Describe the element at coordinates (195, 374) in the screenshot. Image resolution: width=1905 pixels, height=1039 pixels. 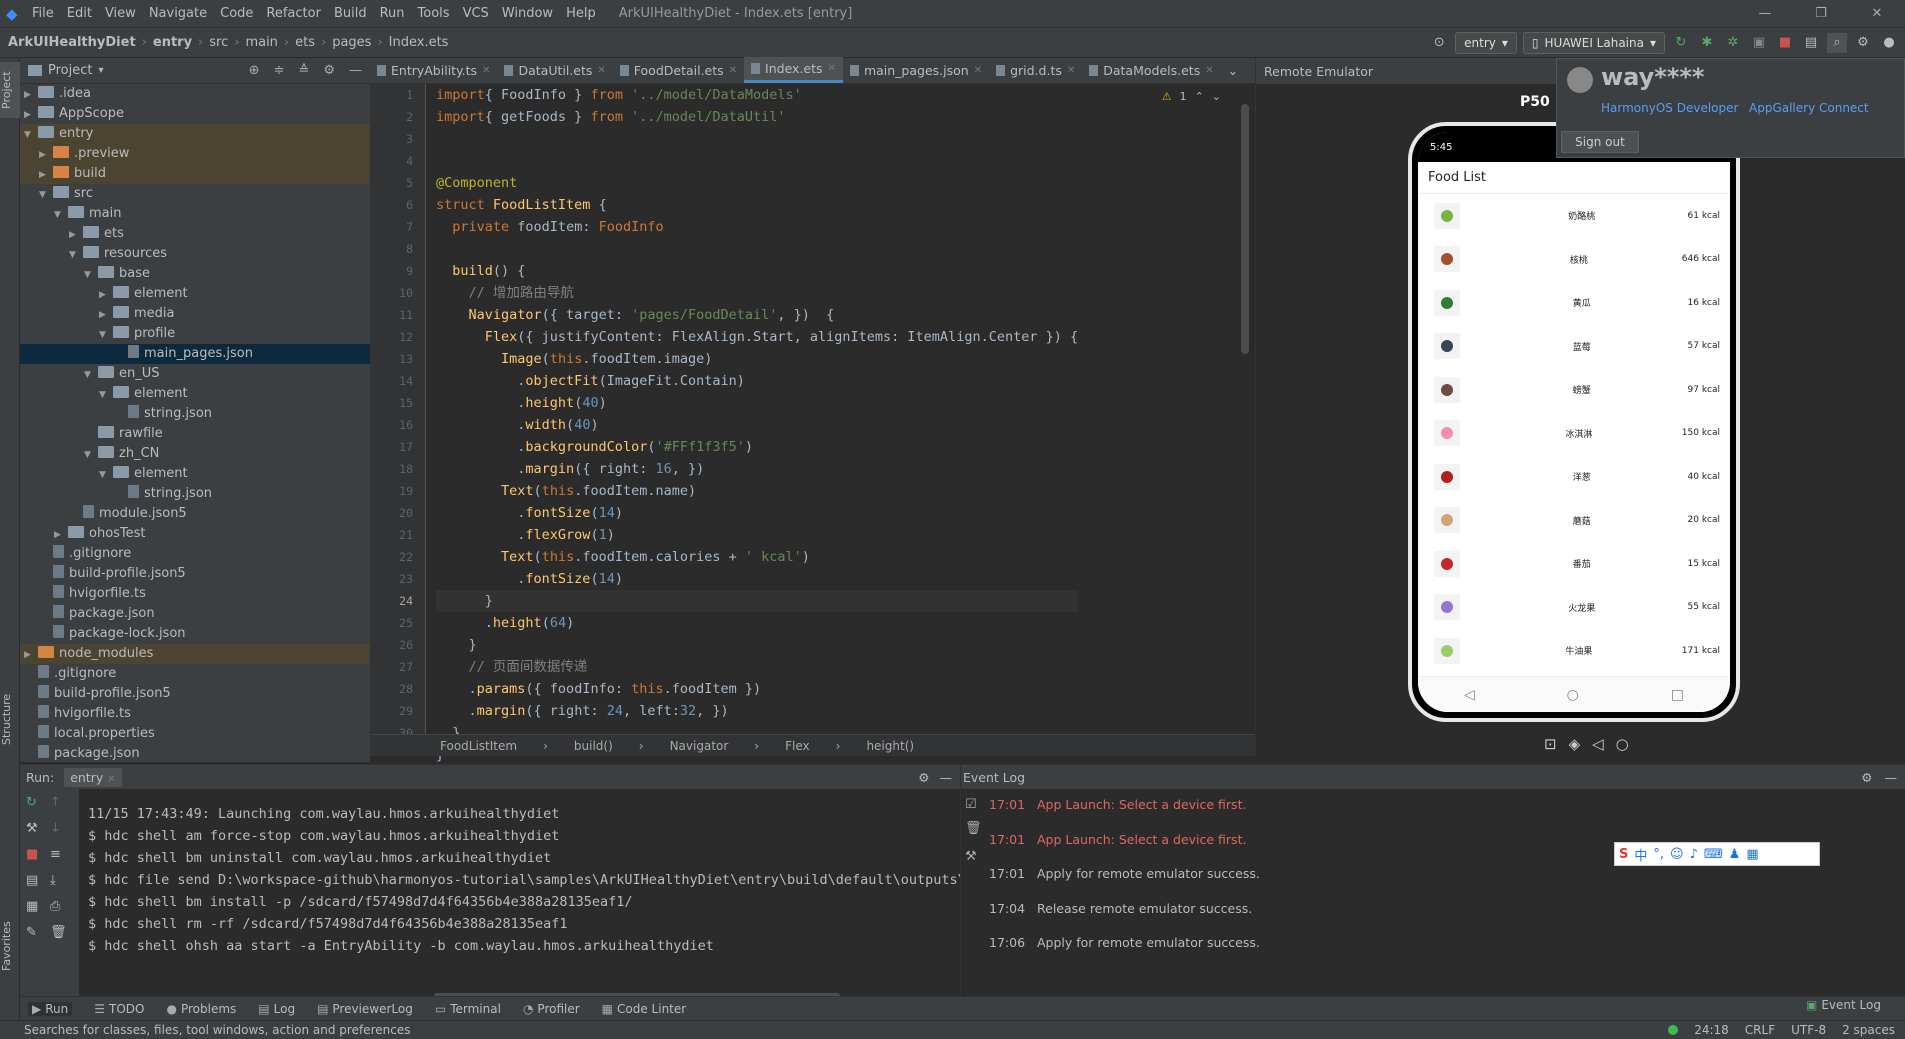
I see `tree-item: ▼ en_US` at that location.